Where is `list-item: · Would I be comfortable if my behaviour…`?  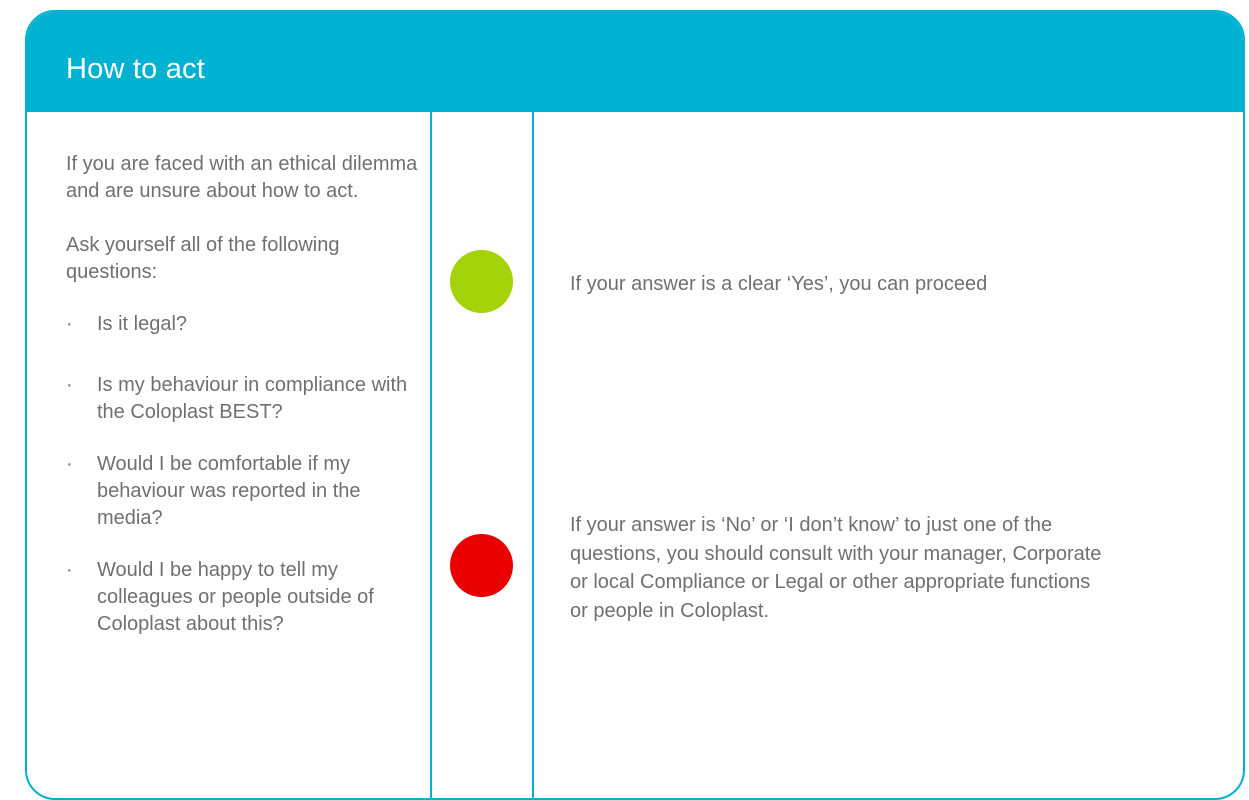 list-item: · Would I be comfortable if my behaviour… is located at coordinates (246, 491).